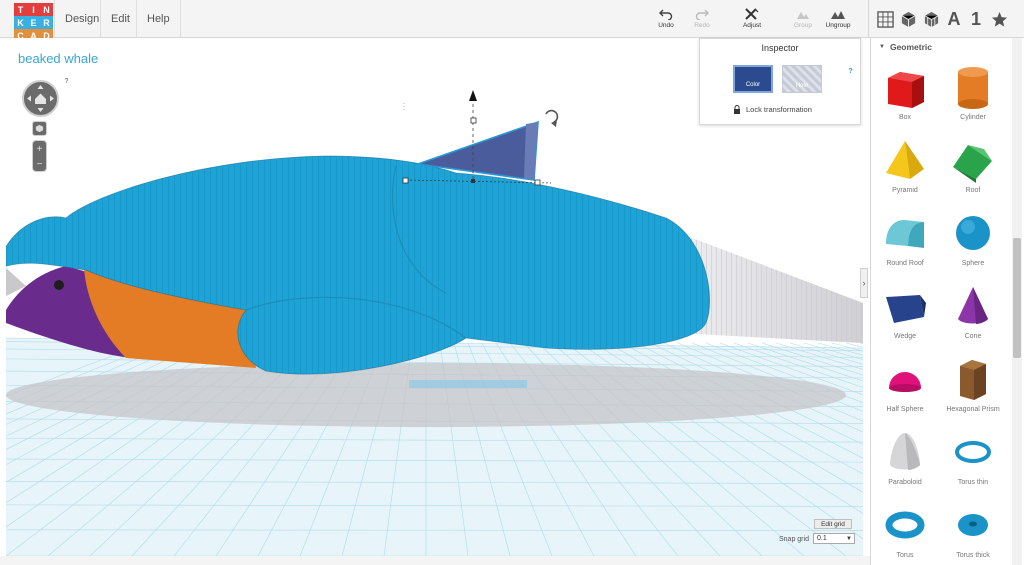 The height and width of the screenshot is (565, 1024). What do you see at coordinates (972, 164) in the screenshot?
I see `roof-icon` at bounding box center [972, 164].